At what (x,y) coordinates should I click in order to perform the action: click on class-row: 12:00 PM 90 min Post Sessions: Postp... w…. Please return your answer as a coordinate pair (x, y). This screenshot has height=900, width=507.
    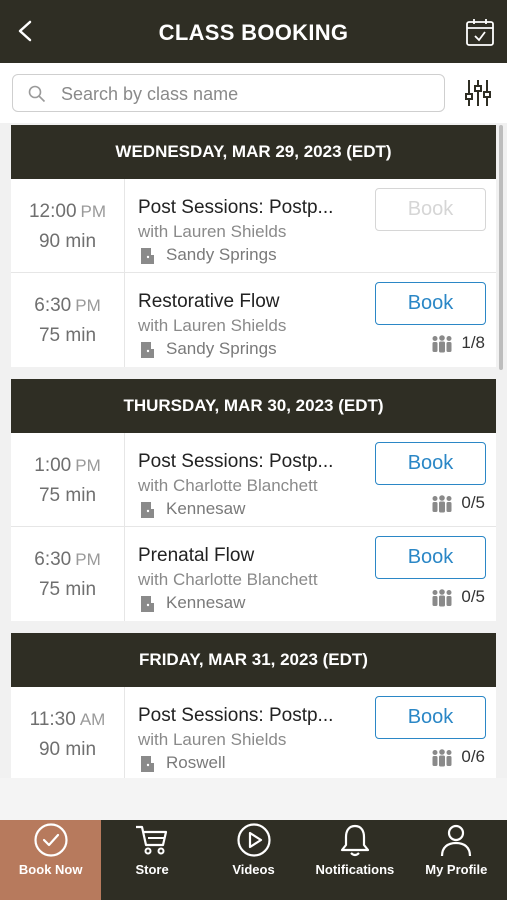
    Looking at the image, I should click on (253, 226).